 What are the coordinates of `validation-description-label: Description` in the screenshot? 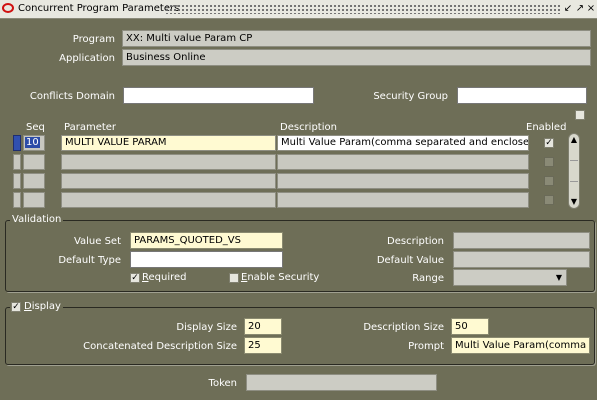 It's located at (415, 241).